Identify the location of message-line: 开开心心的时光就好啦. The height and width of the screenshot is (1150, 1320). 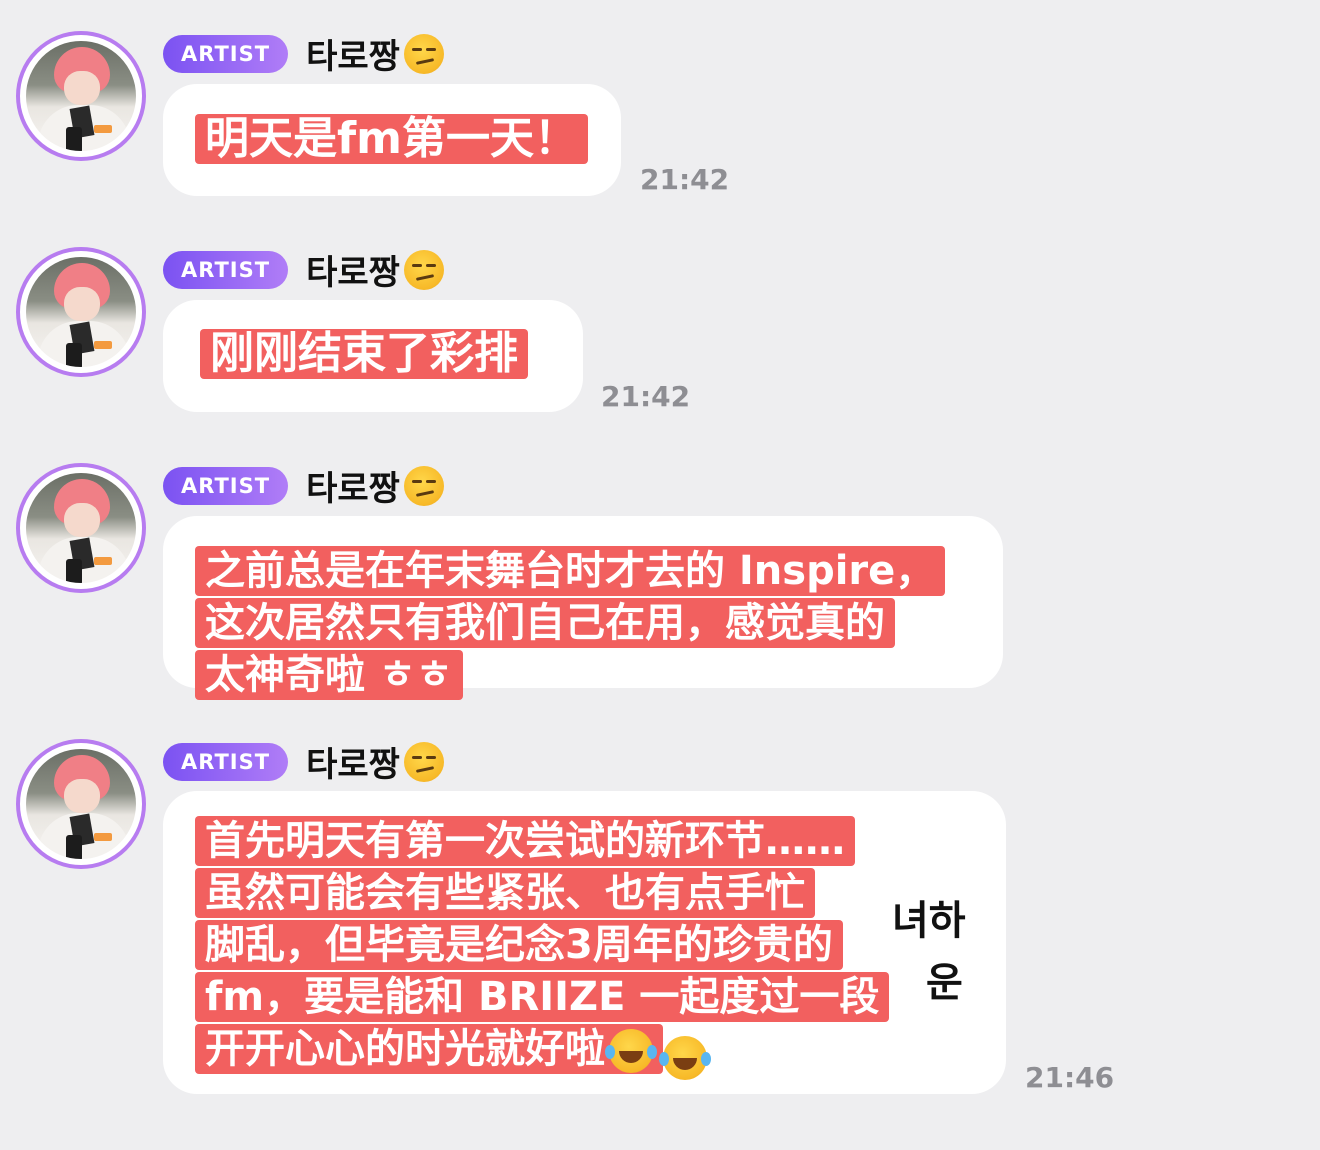
(429, 1049).